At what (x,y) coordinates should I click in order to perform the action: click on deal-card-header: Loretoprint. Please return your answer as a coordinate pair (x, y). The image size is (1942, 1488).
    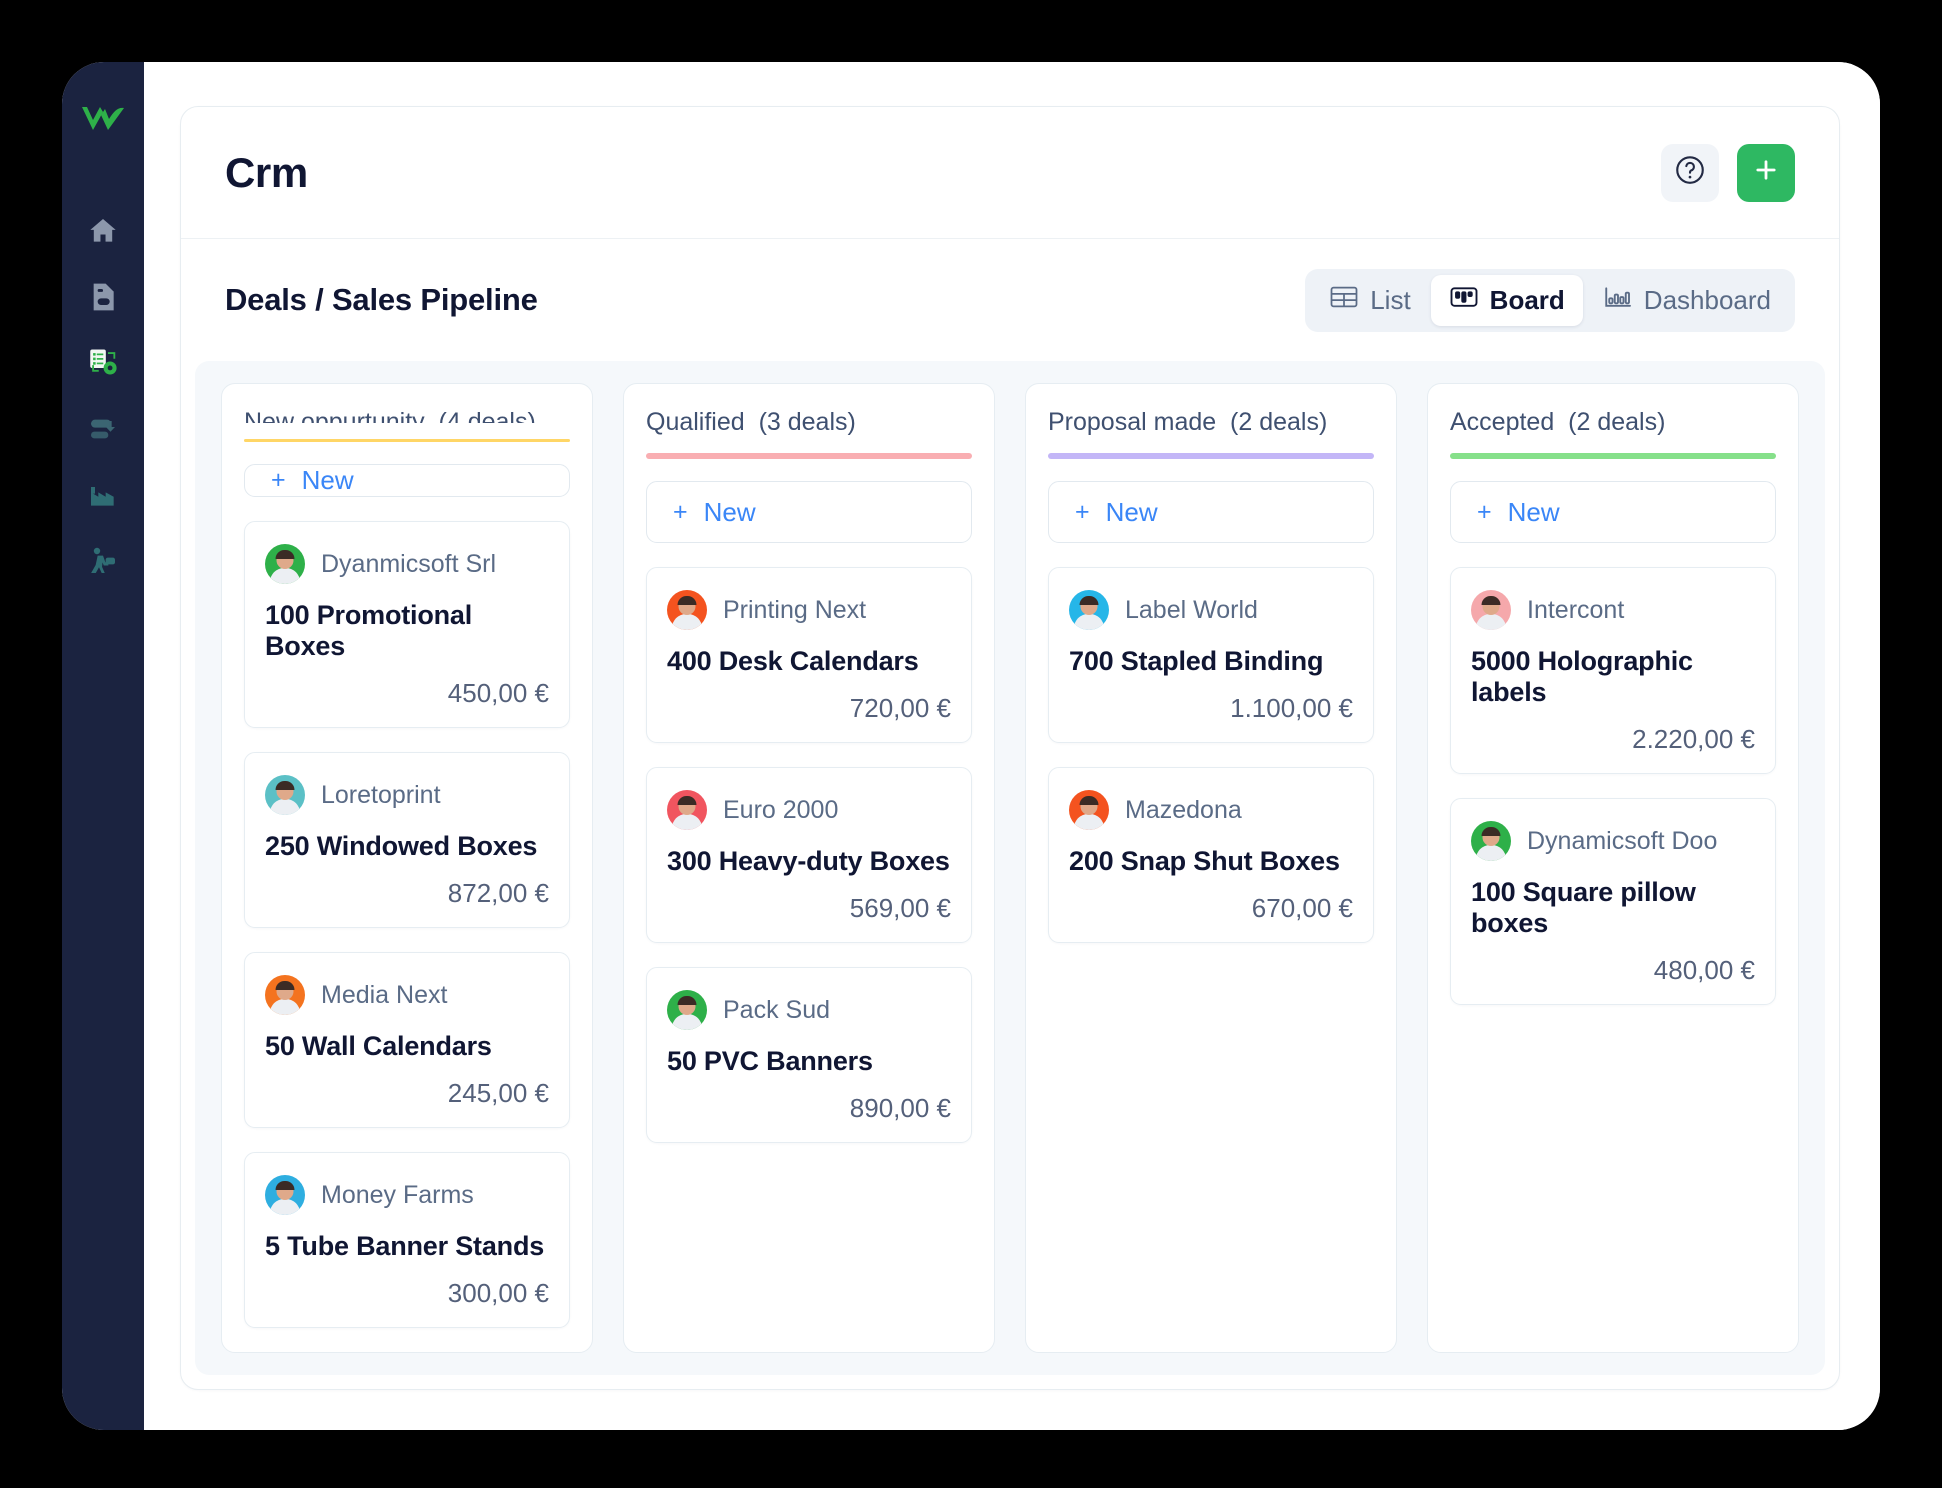
    Looking at the image, I should click on (407, 795).